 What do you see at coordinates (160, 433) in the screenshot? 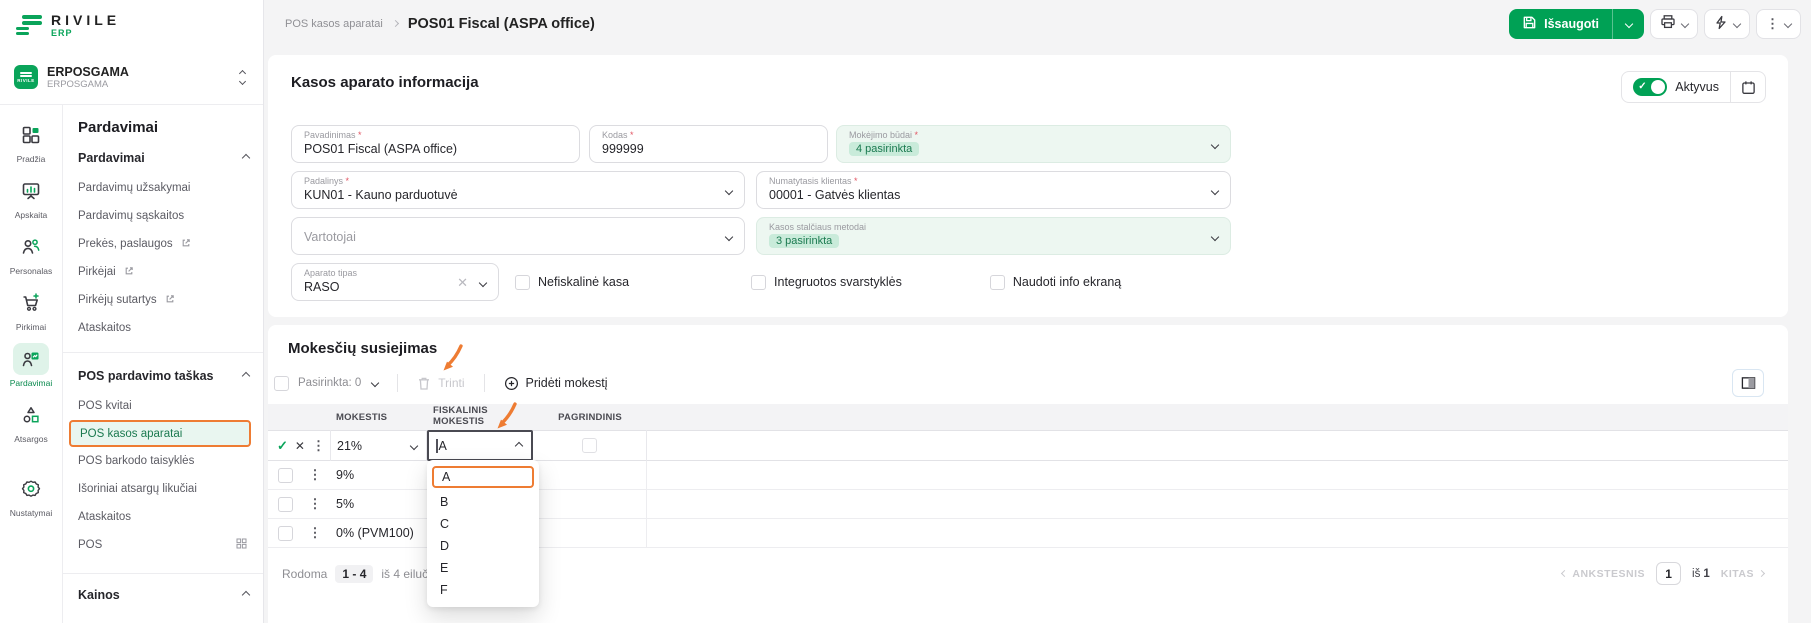
I see `sidebar-item-pos-kasos-aparatai: POS kasos aparatai` at bounding box center [160, 433].